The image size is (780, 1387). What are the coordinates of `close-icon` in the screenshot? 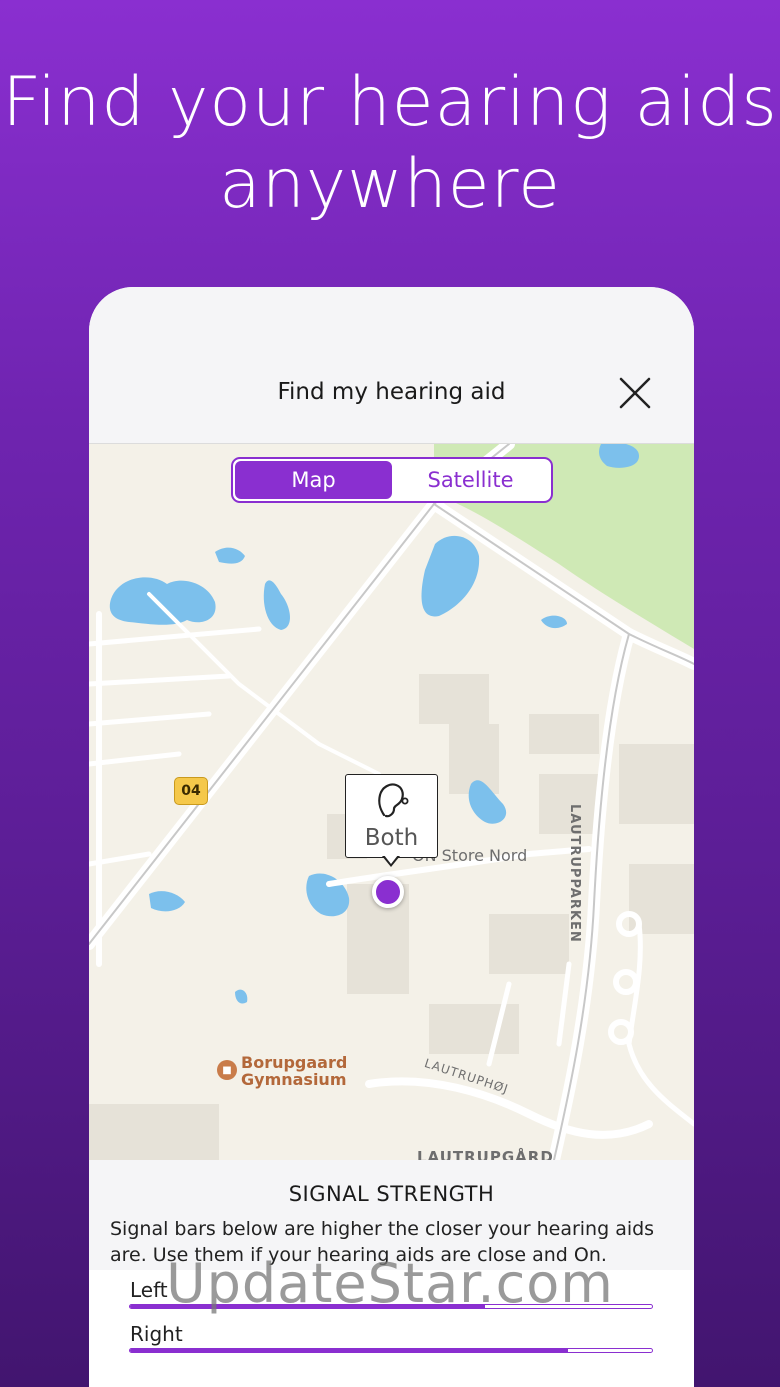 It's located at (635, 393).